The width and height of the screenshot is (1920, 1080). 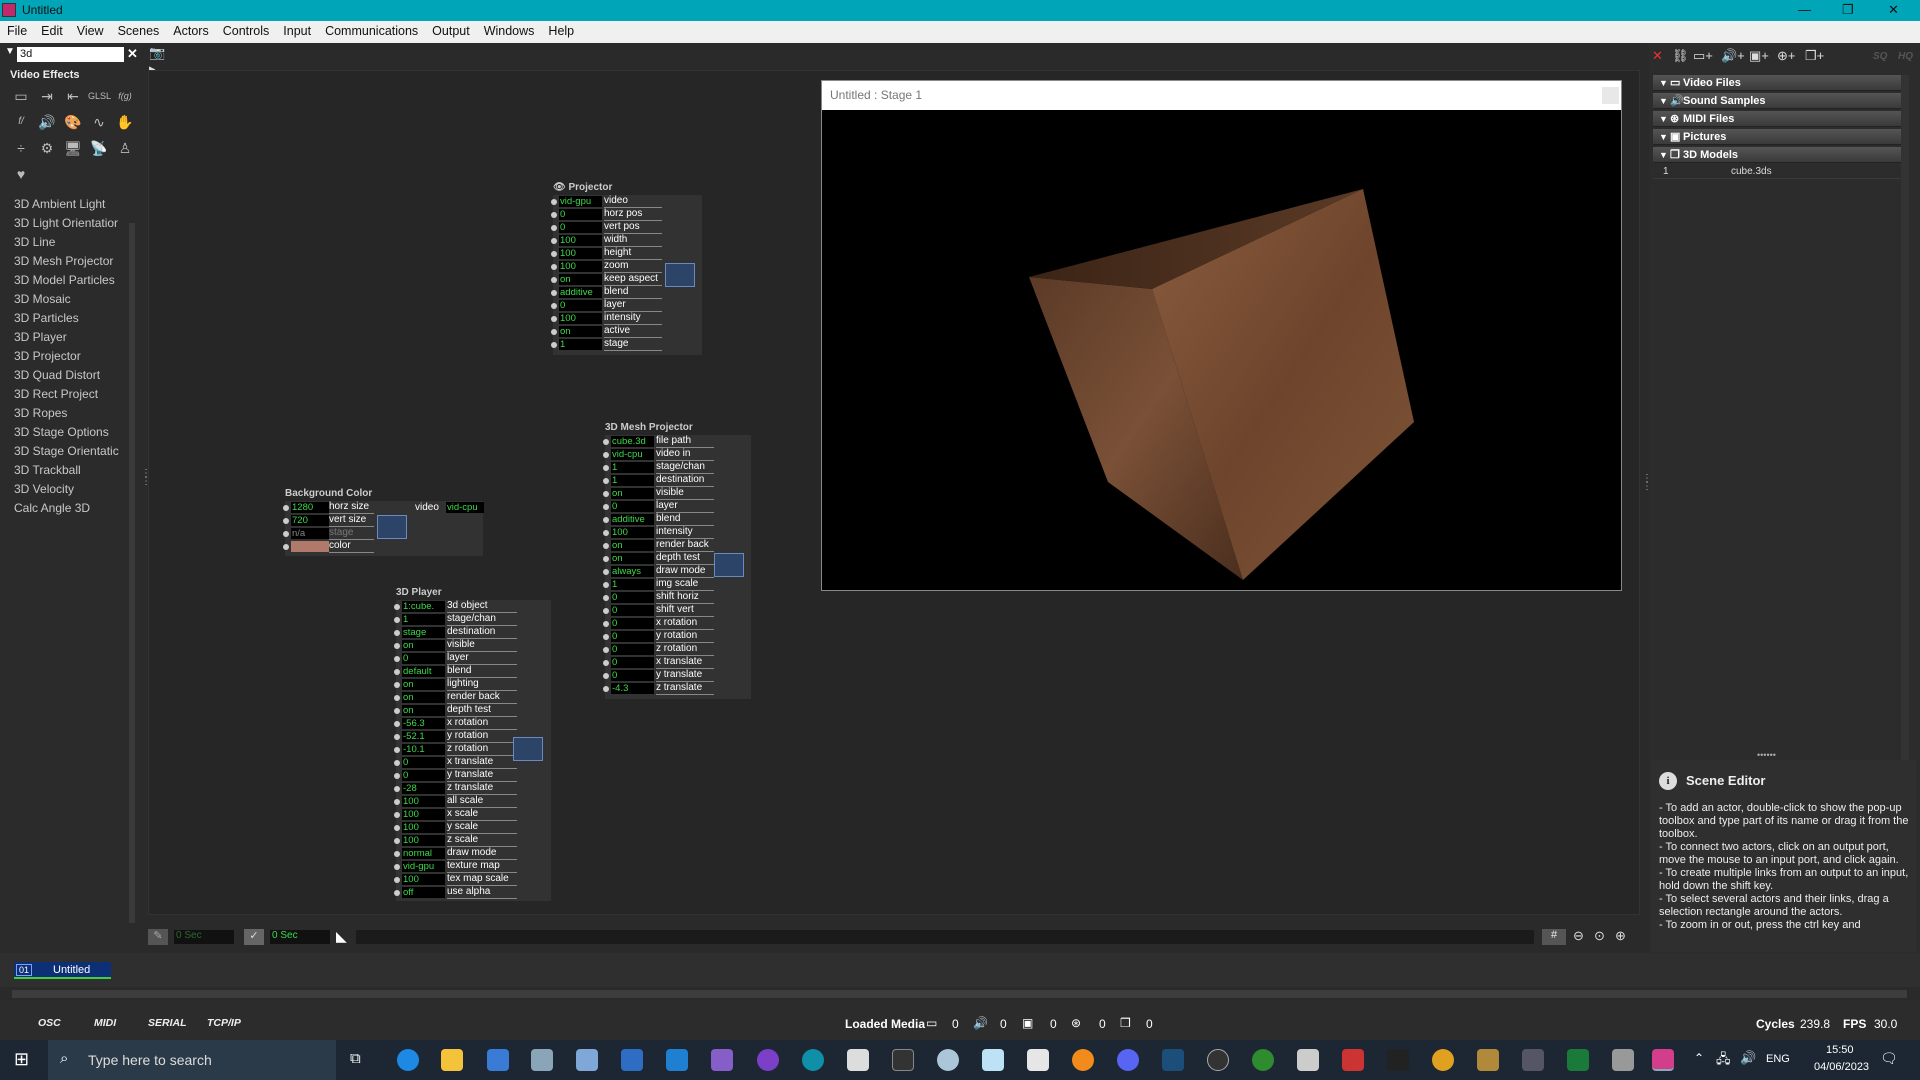 What do you see at coordinates (472, 606) in the screenshot?
I see `port-row: 1:cube. 3d object` at bounding box center [472, 606].